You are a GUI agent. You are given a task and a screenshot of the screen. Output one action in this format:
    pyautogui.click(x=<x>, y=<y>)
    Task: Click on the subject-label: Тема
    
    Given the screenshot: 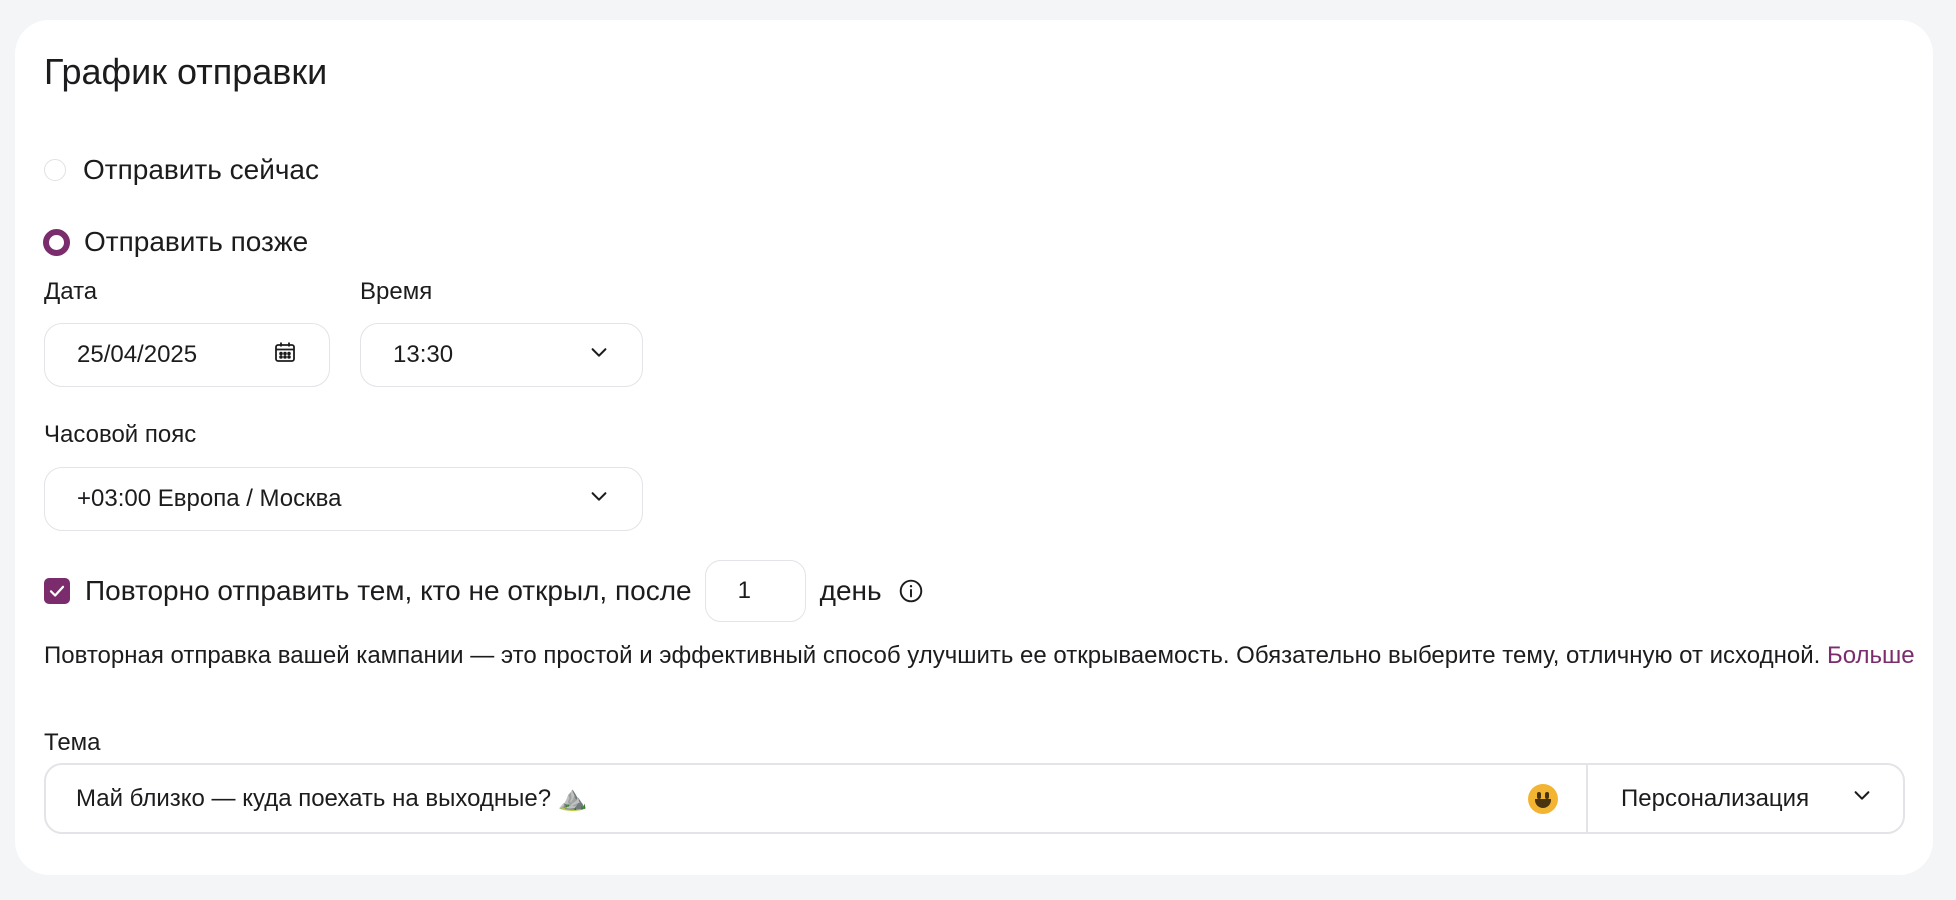 What is the action you would take?
    pyautogui.click(x=72, y=742)
    